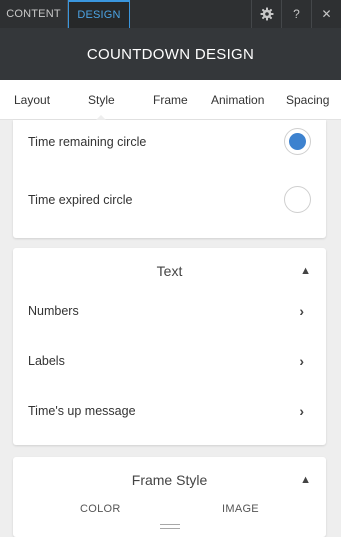 The width and height of the screenshot is (341, 537). I want to click on option-time-remaining: Time remaining circle, so click(169, 142).